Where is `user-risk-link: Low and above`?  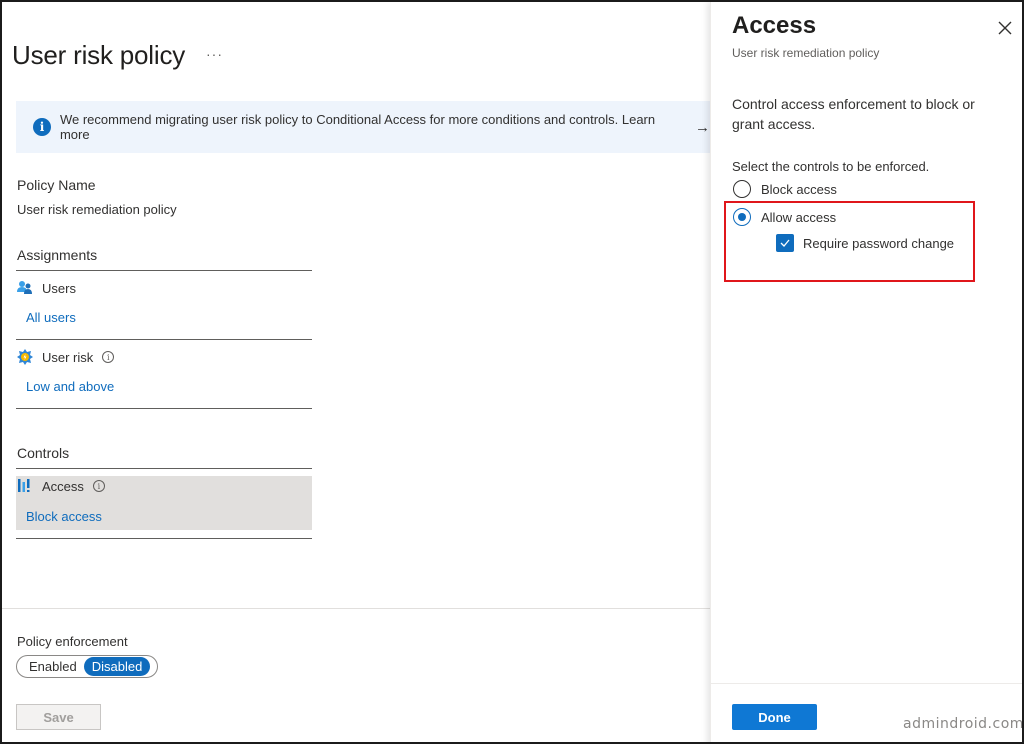
user-risk-link: Low and above is located at coordinates (70, 386).